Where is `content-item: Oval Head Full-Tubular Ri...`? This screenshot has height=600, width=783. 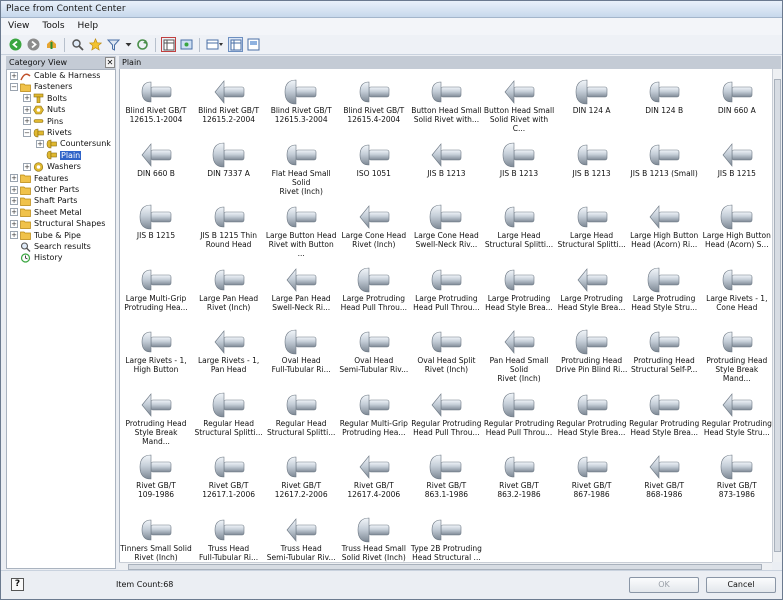
content-item: Oval Head Full-Tubular Ri... is located at coordinates (301, 354).